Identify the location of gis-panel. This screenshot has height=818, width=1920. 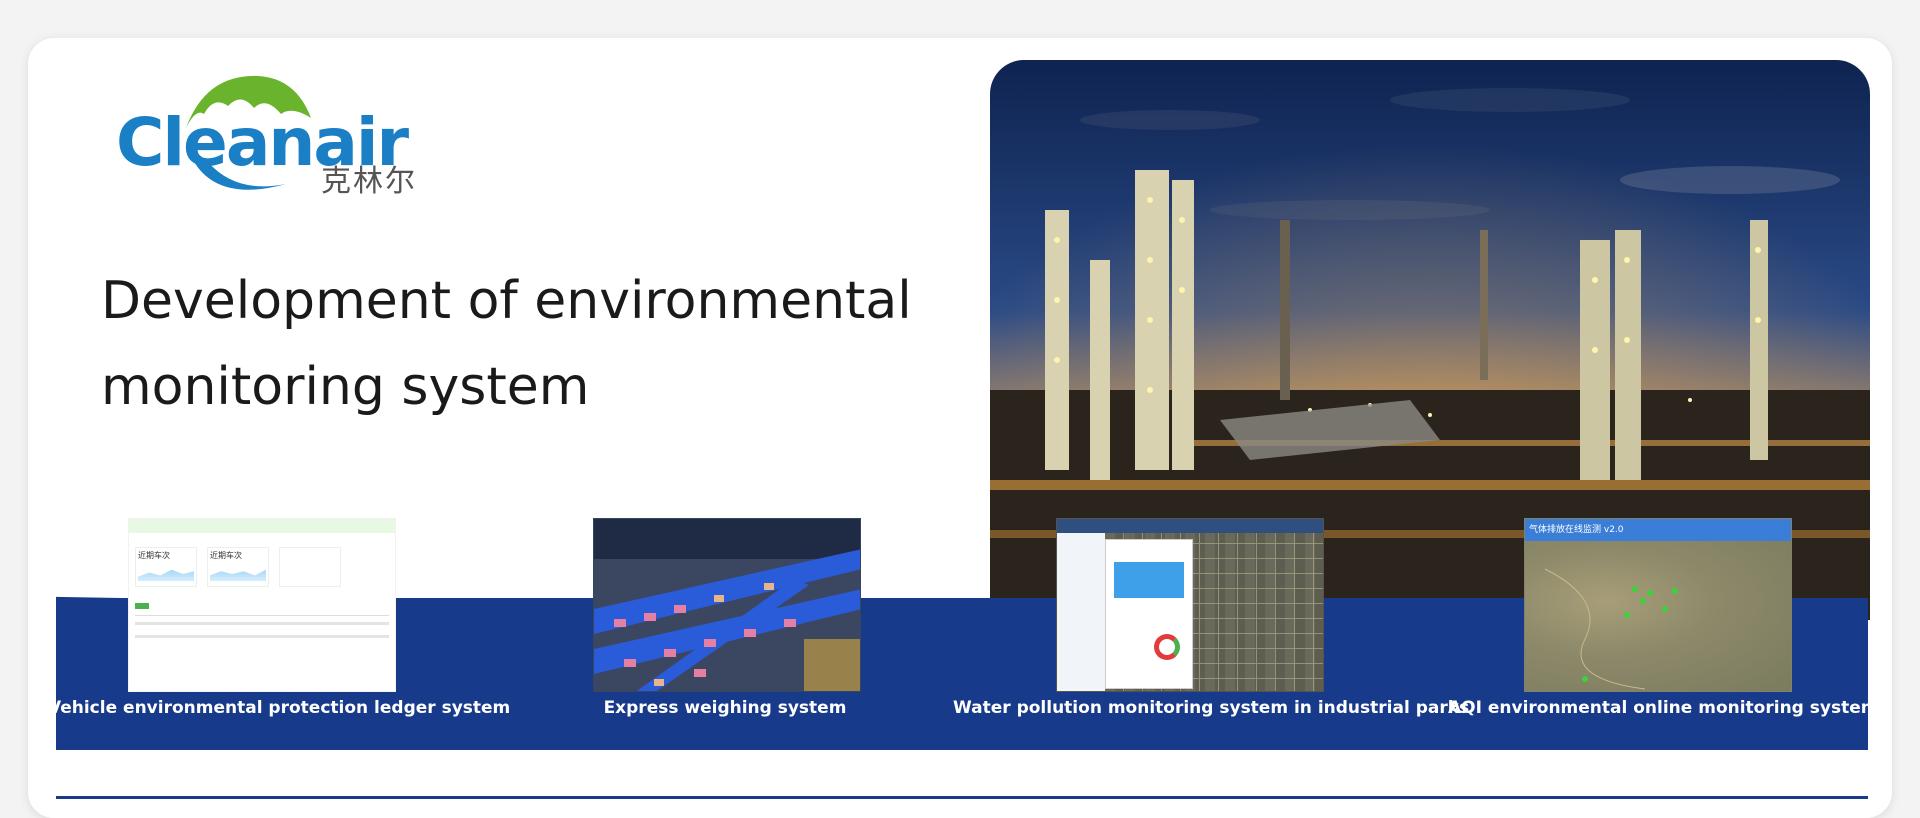
(1149, 614).